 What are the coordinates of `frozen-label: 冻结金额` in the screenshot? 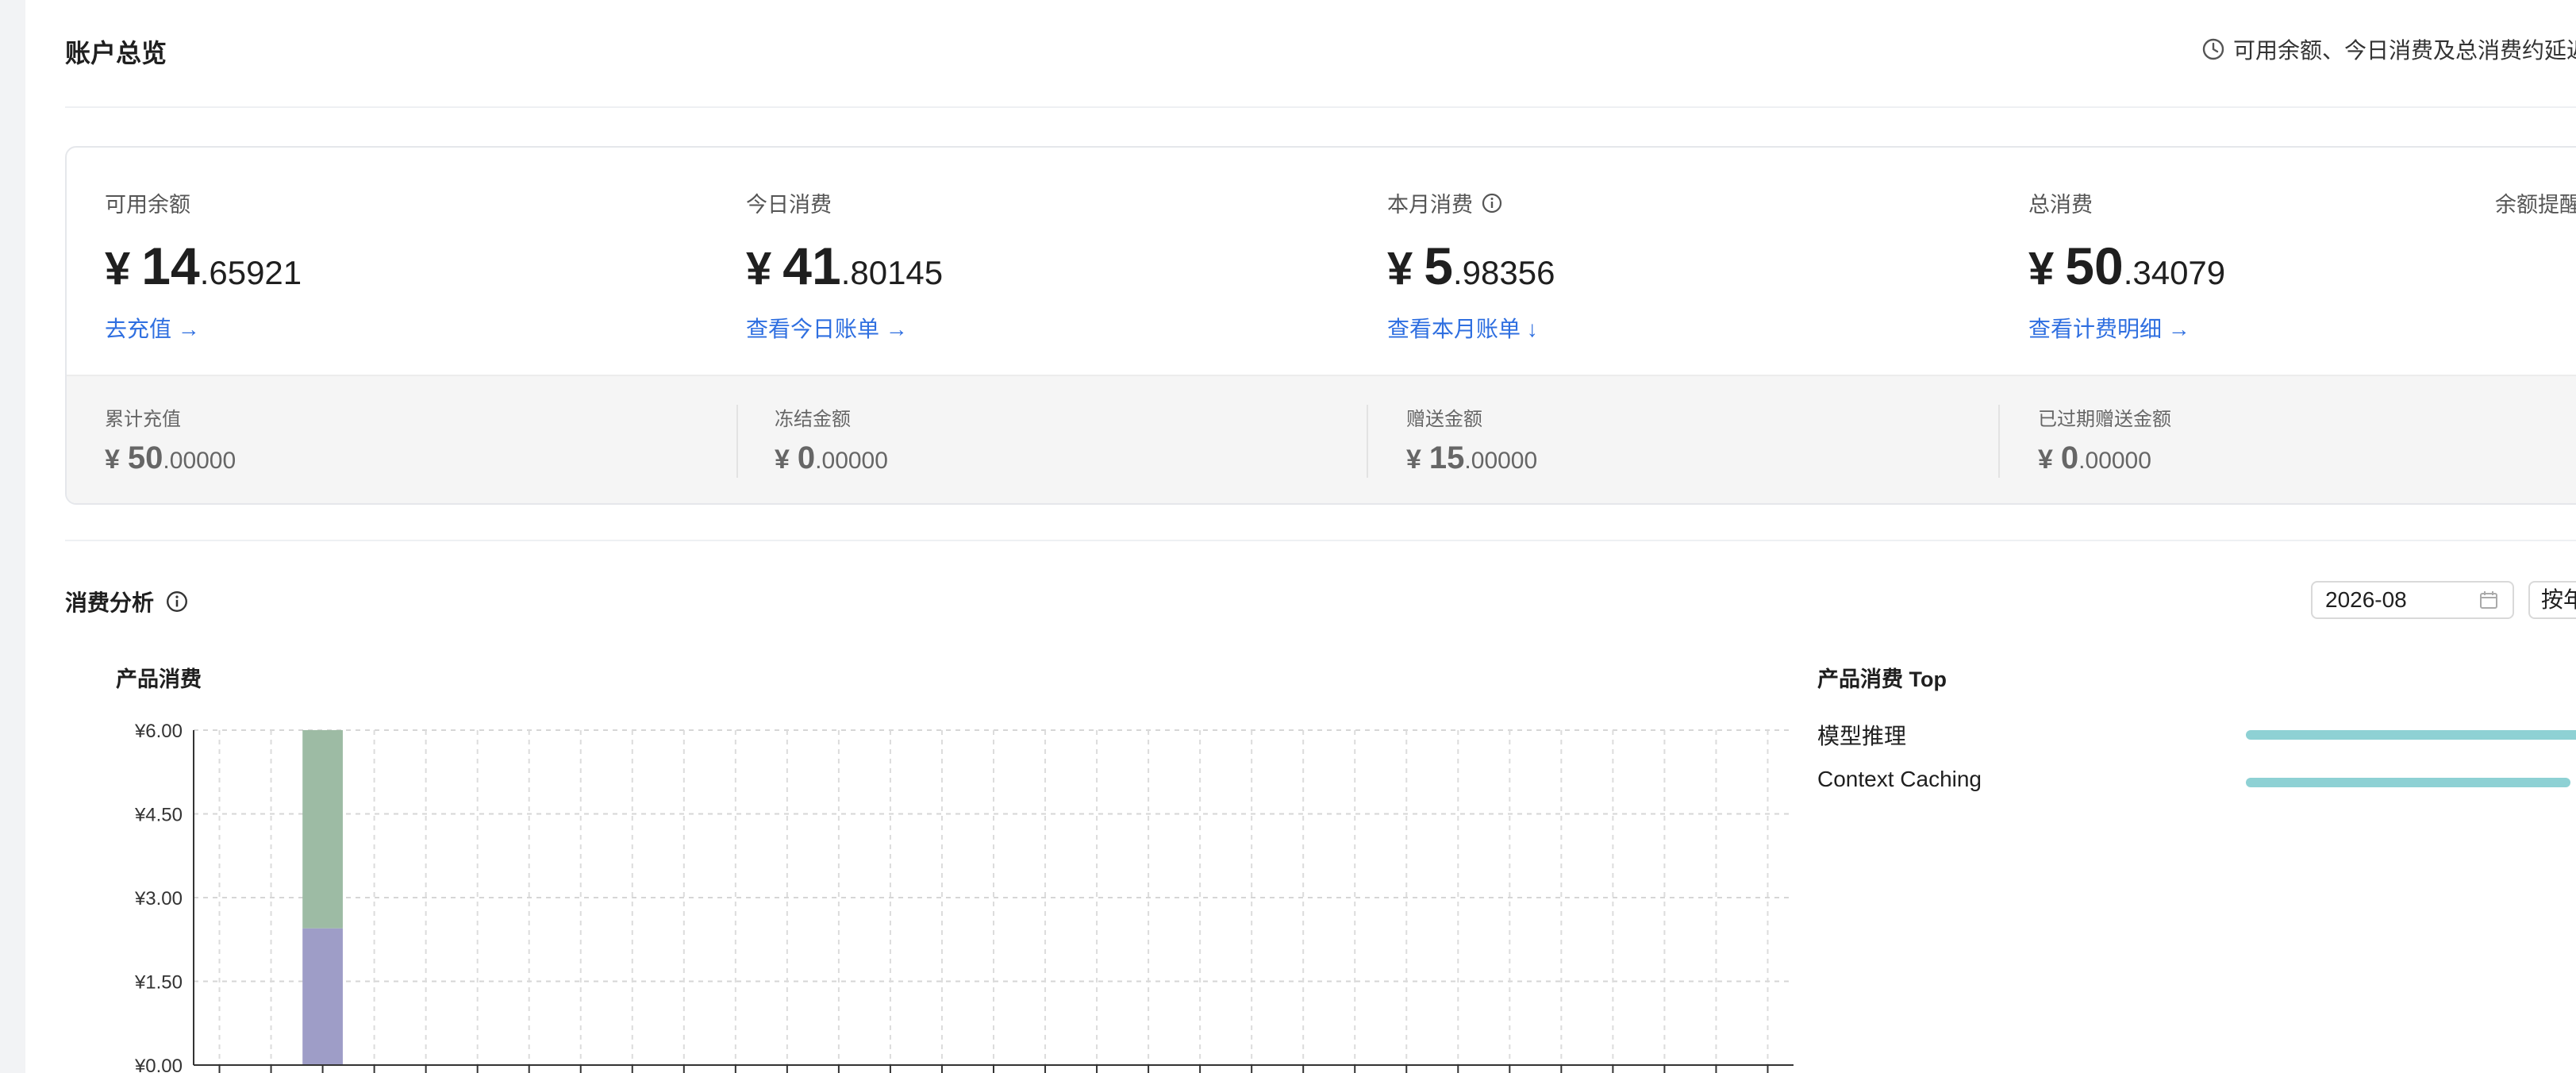 It's located at (813, 419).